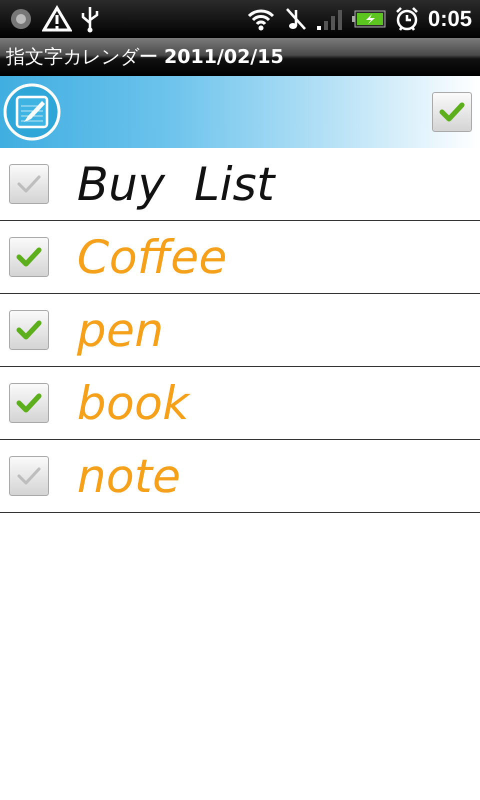 The image size is (480, 800). I want to click on app-title: 指文字カレンダー 2011/02/15, so click(145, 57).